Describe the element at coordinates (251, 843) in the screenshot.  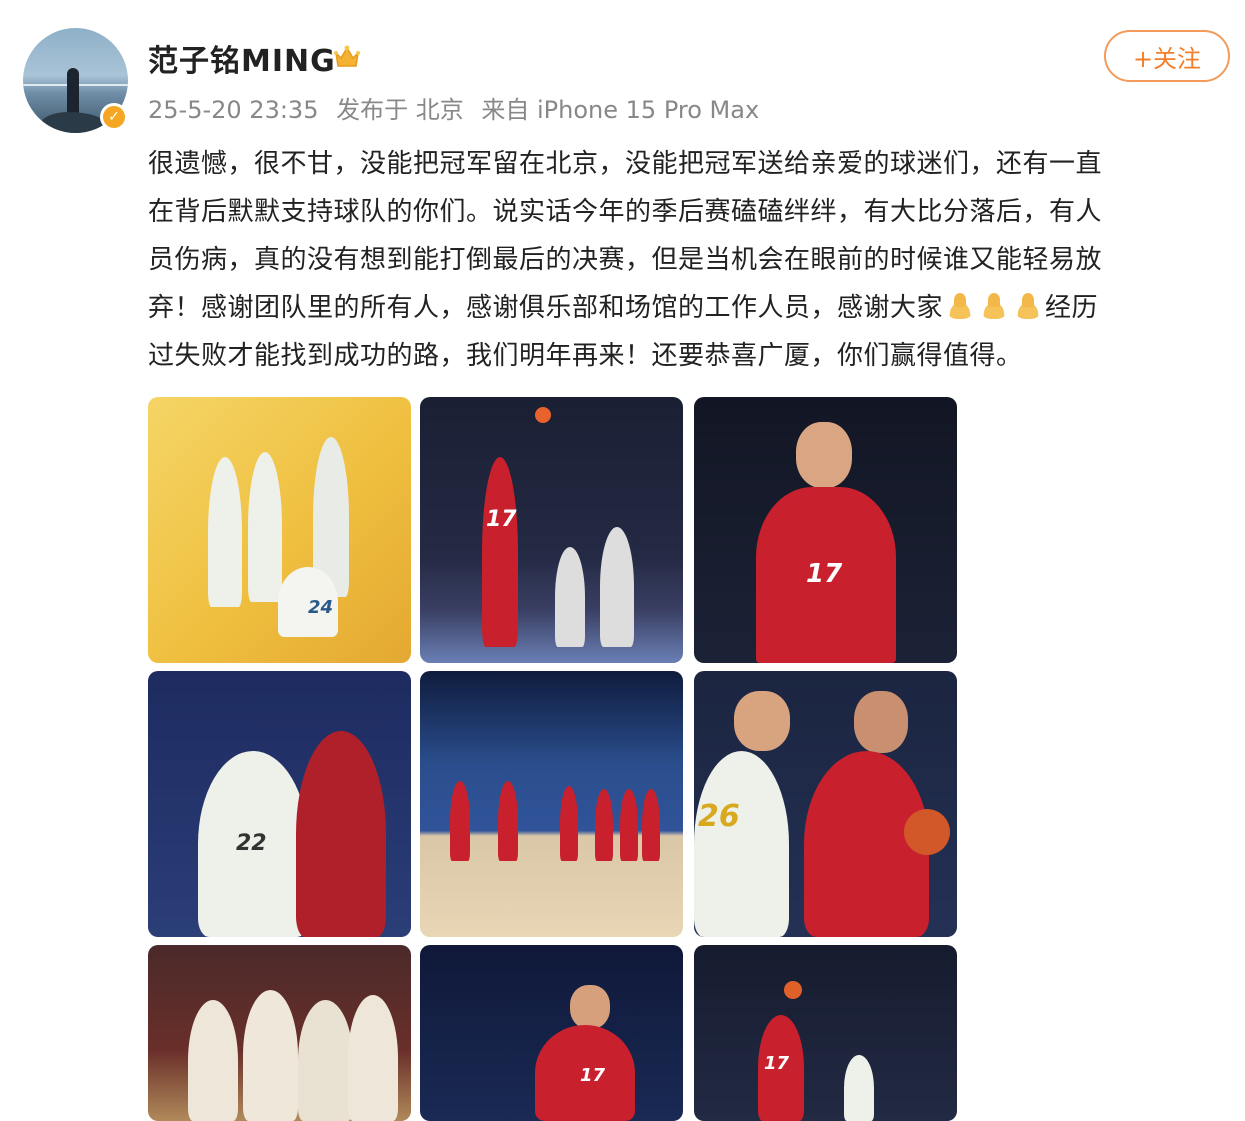
I see `jersey-number: 22` at that location.